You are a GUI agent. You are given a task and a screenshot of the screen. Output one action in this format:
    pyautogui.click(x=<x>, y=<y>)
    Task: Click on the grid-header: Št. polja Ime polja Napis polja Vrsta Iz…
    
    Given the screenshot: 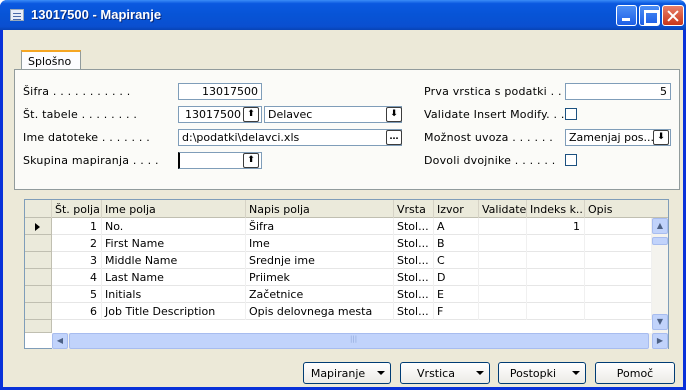 What is the action you would take?
    pyautogui.click(x=346, y=209)
    